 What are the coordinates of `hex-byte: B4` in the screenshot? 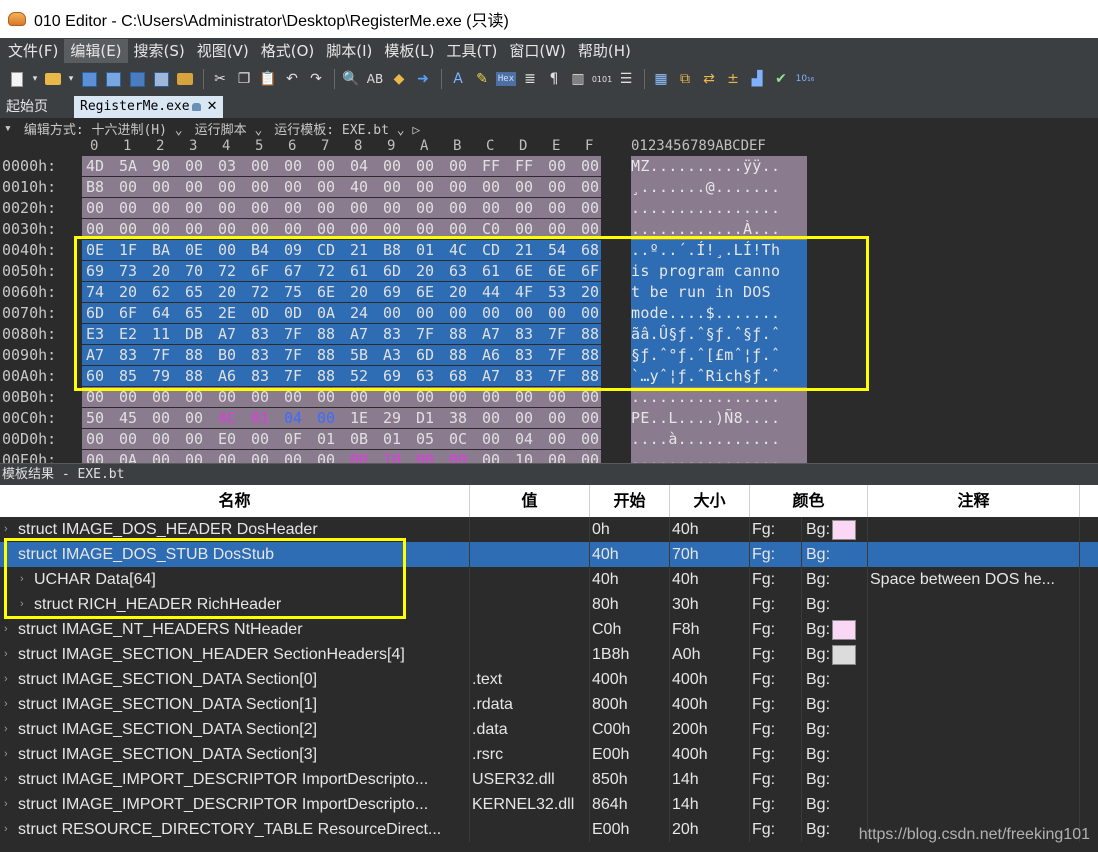 It's located at (266, 250).